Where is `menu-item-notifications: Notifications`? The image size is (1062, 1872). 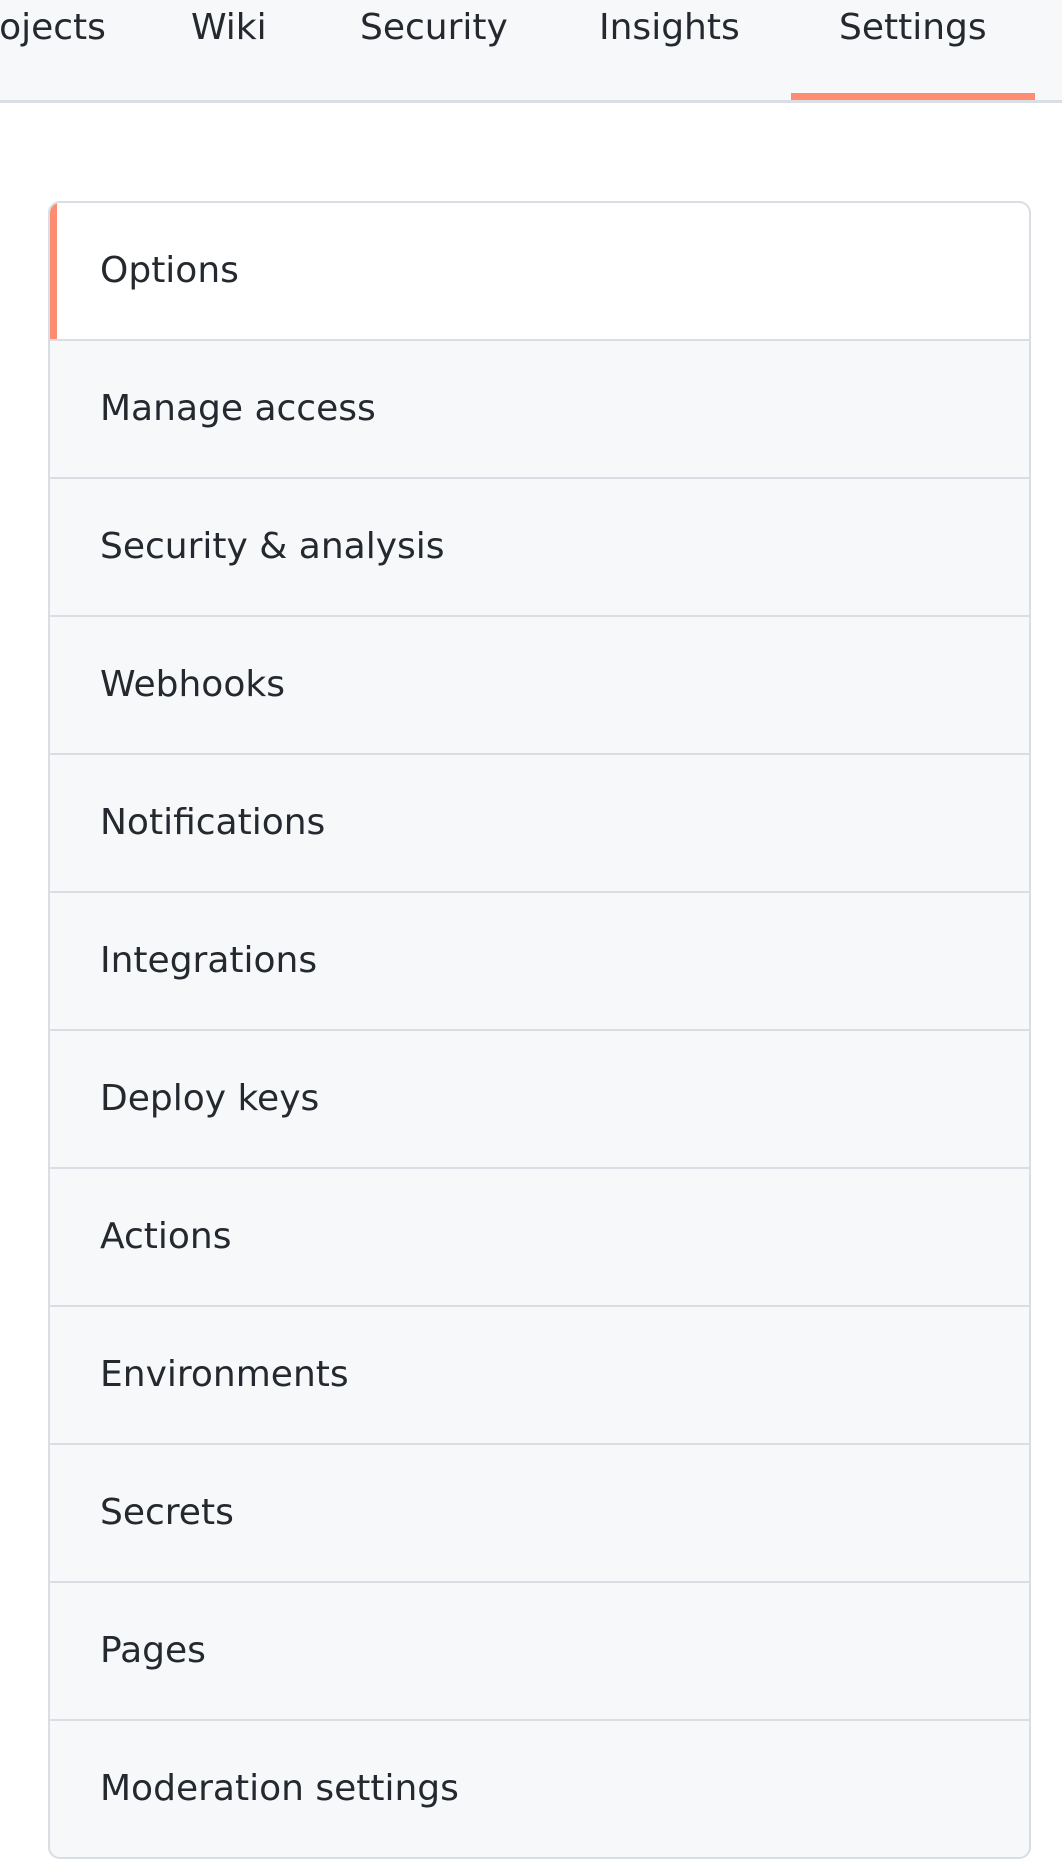 menu-item-notifications: Notifications is located at coordinates (539, 822).